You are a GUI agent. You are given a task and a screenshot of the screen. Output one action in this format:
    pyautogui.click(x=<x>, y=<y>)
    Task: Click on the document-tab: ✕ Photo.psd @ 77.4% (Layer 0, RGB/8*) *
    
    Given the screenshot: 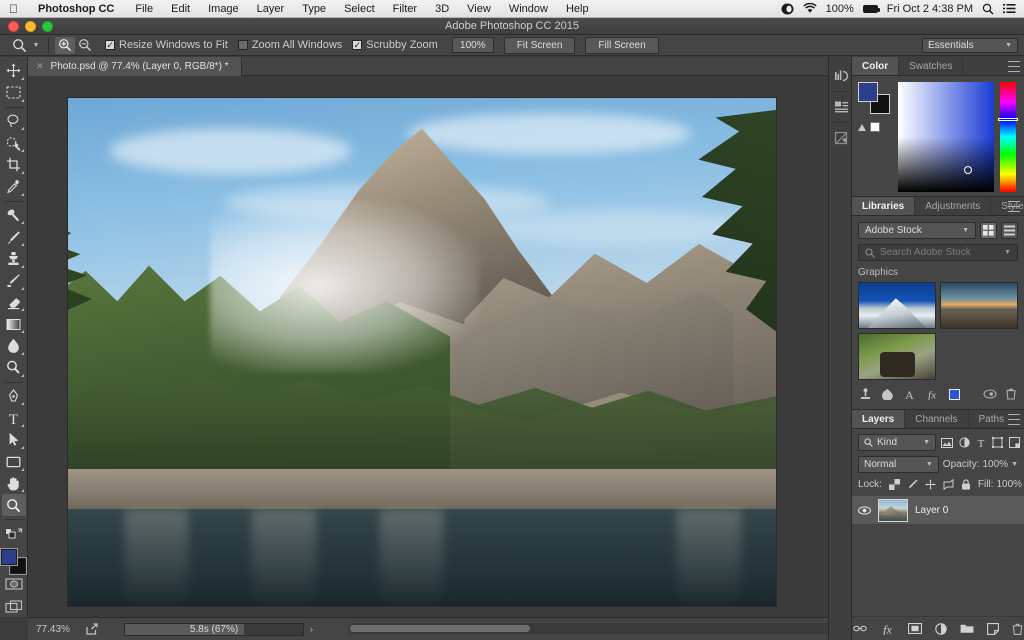 What is the action you would take?
    pyautogui.click(x=135, y=66)
    